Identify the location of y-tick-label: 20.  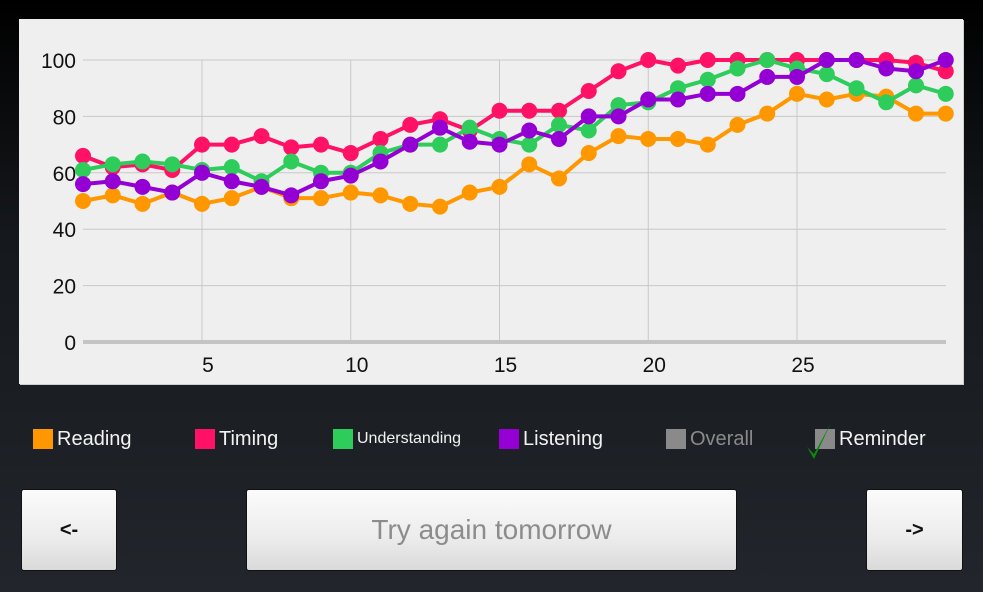
(64, 287).